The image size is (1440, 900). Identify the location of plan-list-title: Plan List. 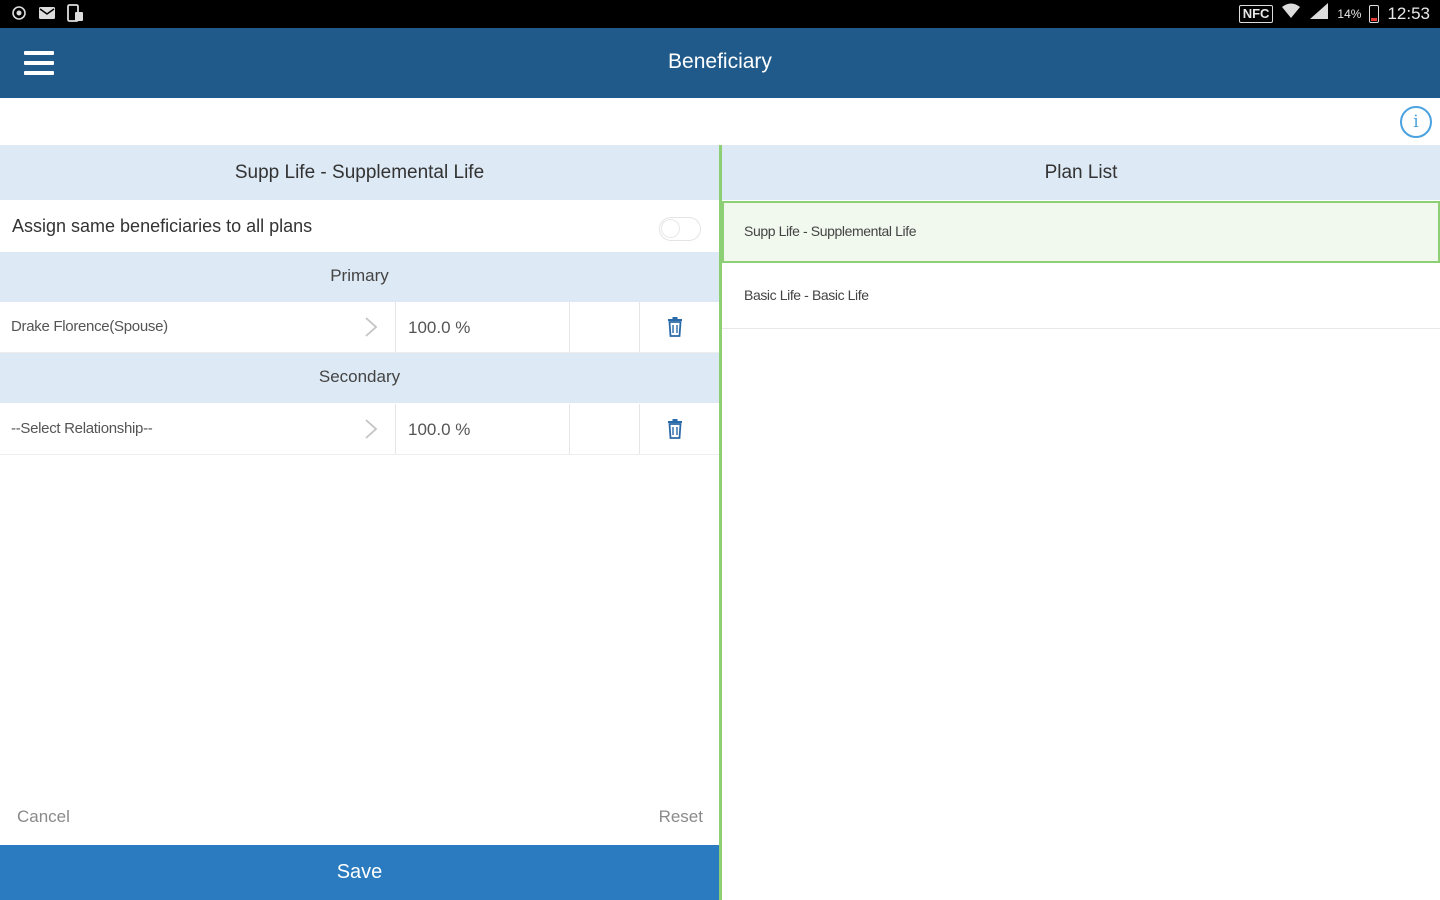
(1081, 172).